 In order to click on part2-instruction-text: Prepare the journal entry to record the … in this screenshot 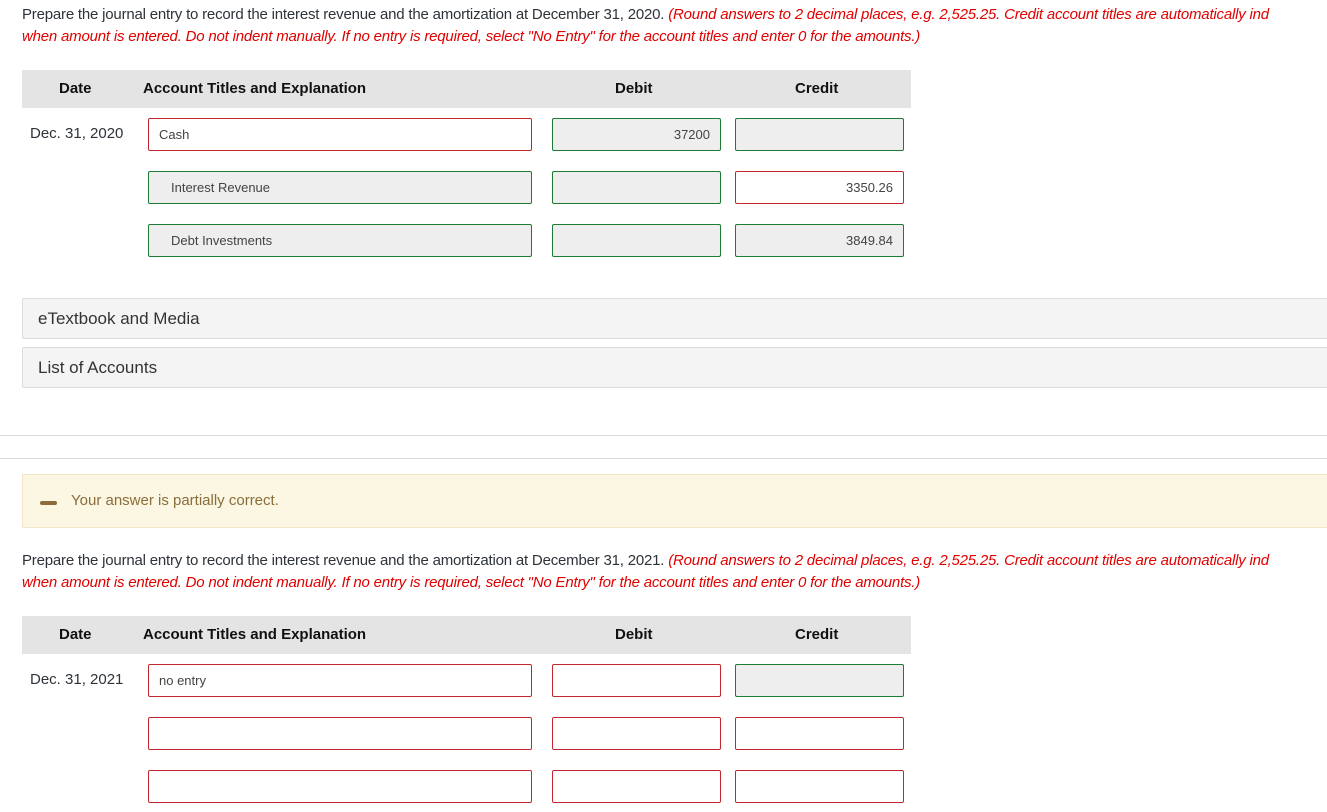, I will do `click(343, 560)`.